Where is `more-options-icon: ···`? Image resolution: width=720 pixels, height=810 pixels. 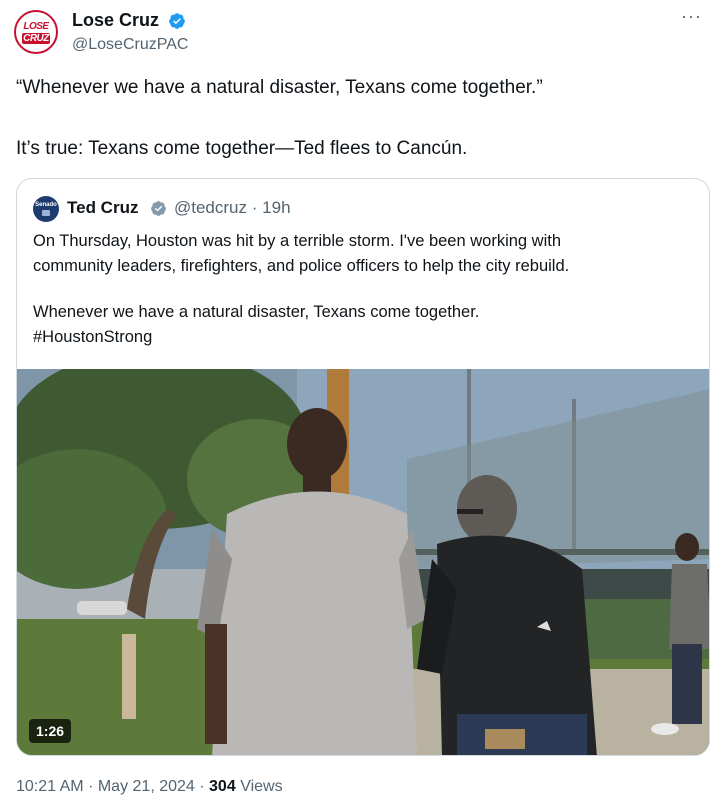
more-options-icon: ··· is located at coordinates (691, 16).